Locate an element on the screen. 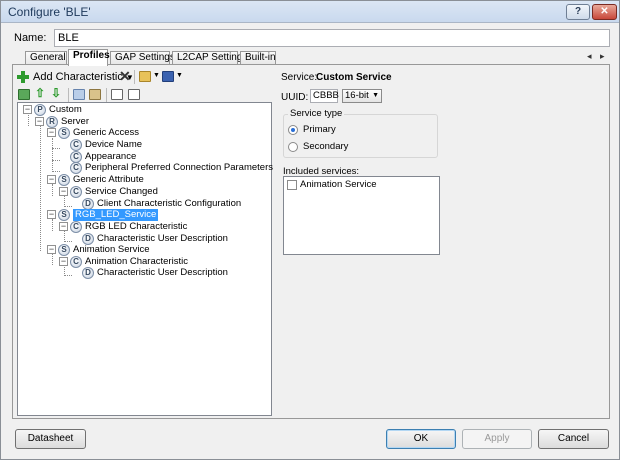 The height and width of the screenshot is (460, 620). primary-label: Primary is located at coordinates (319, 129).